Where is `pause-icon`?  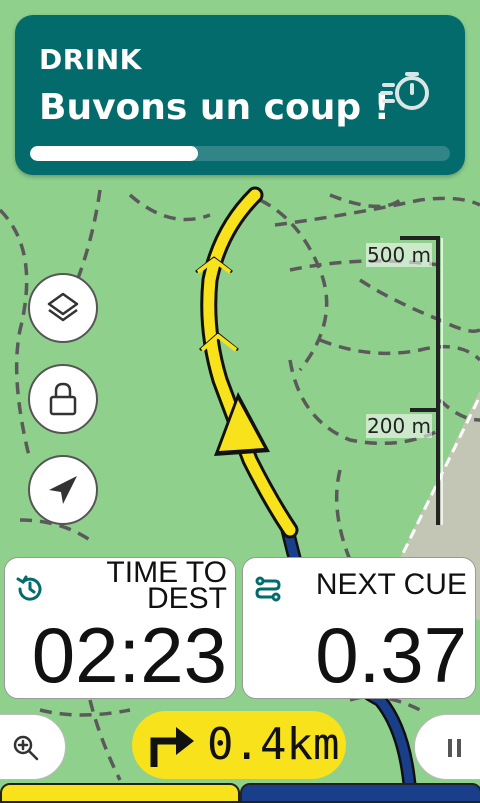 pause-icon is located at coordinates (454, 748).